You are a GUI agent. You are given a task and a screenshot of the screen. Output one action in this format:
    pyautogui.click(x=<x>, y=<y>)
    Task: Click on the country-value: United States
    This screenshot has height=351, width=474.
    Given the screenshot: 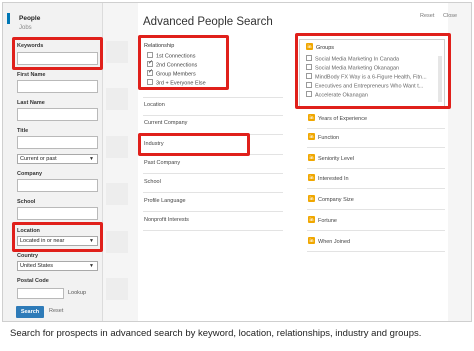 What is the action you would take?
    pyautogui.click(x=37, y=266)
    